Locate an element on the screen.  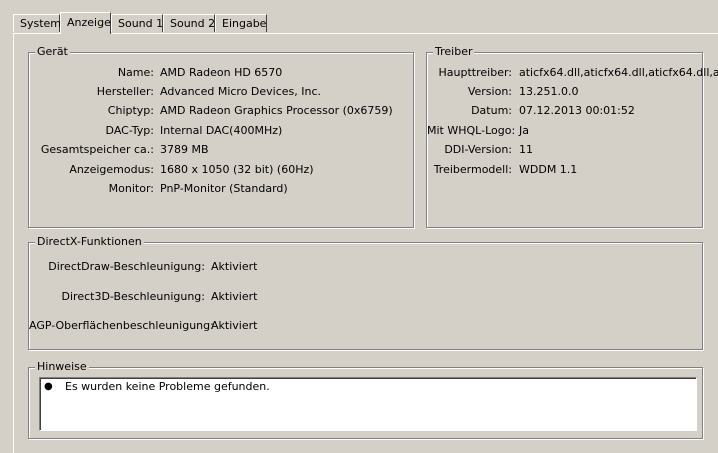
note-text: Es wurden keine Probleme gefunden. is located at coordinates (167, 386).